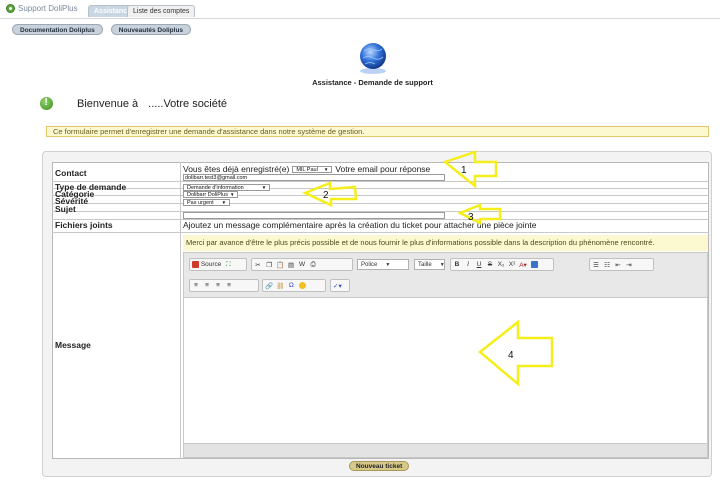 This screenshot has height=489, width=720. What do you see at coordinates (471, 217) in the screenshot?
I see `annotation-label-3: 3` at bounding box center [471, 217].